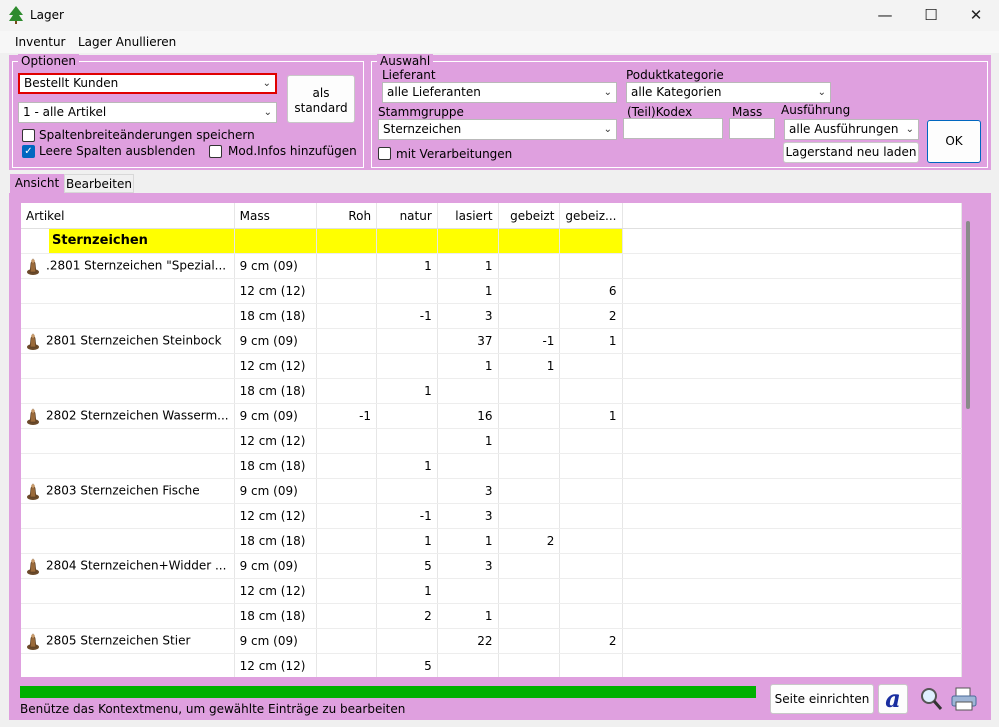  What do you see at coordinates (752, 128) in the screenshot?
I see `mass-input` at bounding box center [752, 128].